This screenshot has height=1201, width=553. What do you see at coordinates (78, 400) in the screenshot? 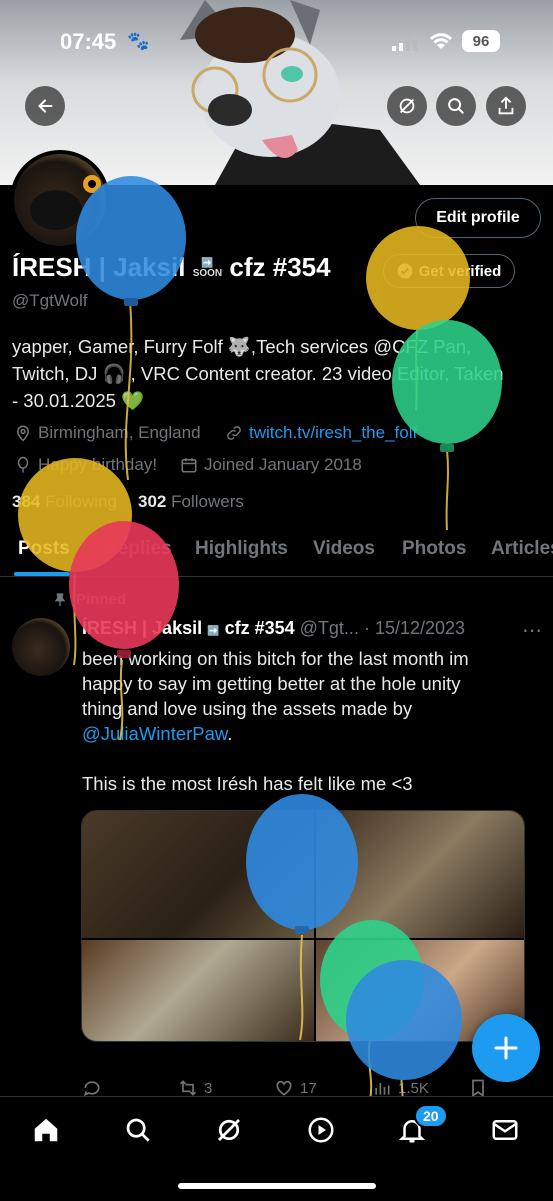
I see `bio-line: - 30.01.2025 💚` at bounding box center [78, 400].